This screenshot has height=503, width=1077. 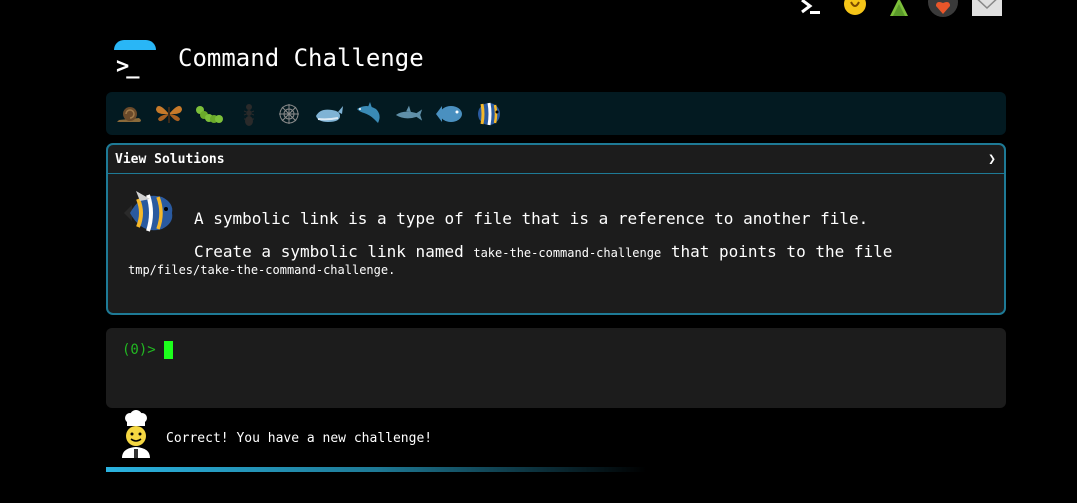 I want to click on logo: >_, so click(x=131, y=60).